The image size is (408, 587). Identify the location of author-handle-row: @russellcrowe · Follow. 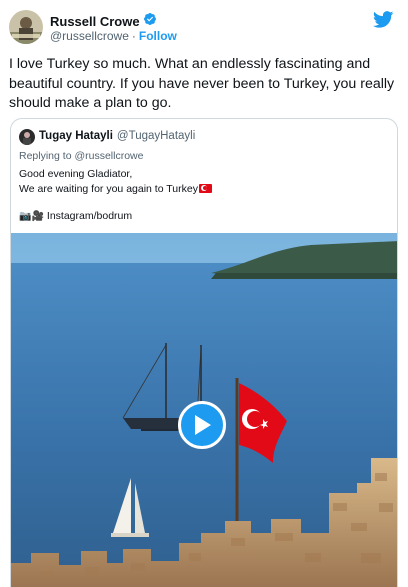
(113, 36).